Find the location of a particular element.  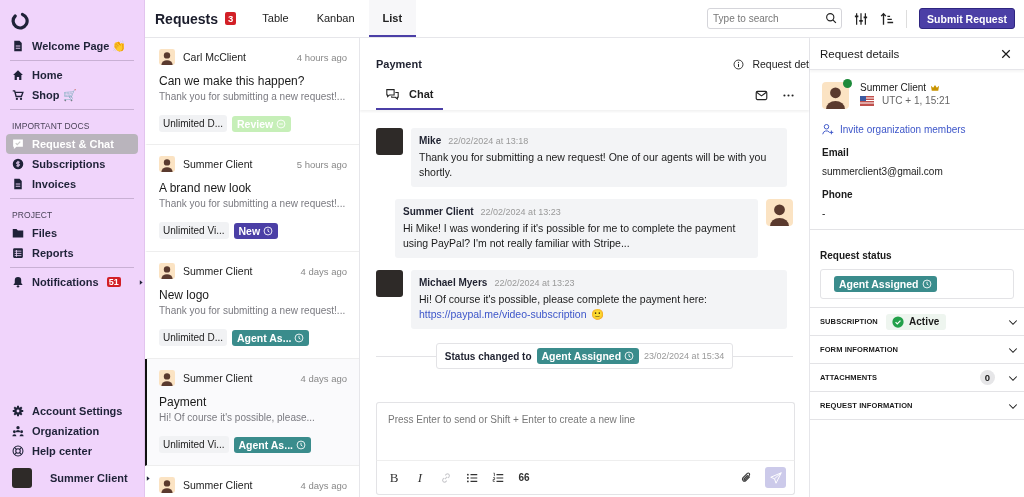

request-title: A brand new look is located at coordinates (206, 188).